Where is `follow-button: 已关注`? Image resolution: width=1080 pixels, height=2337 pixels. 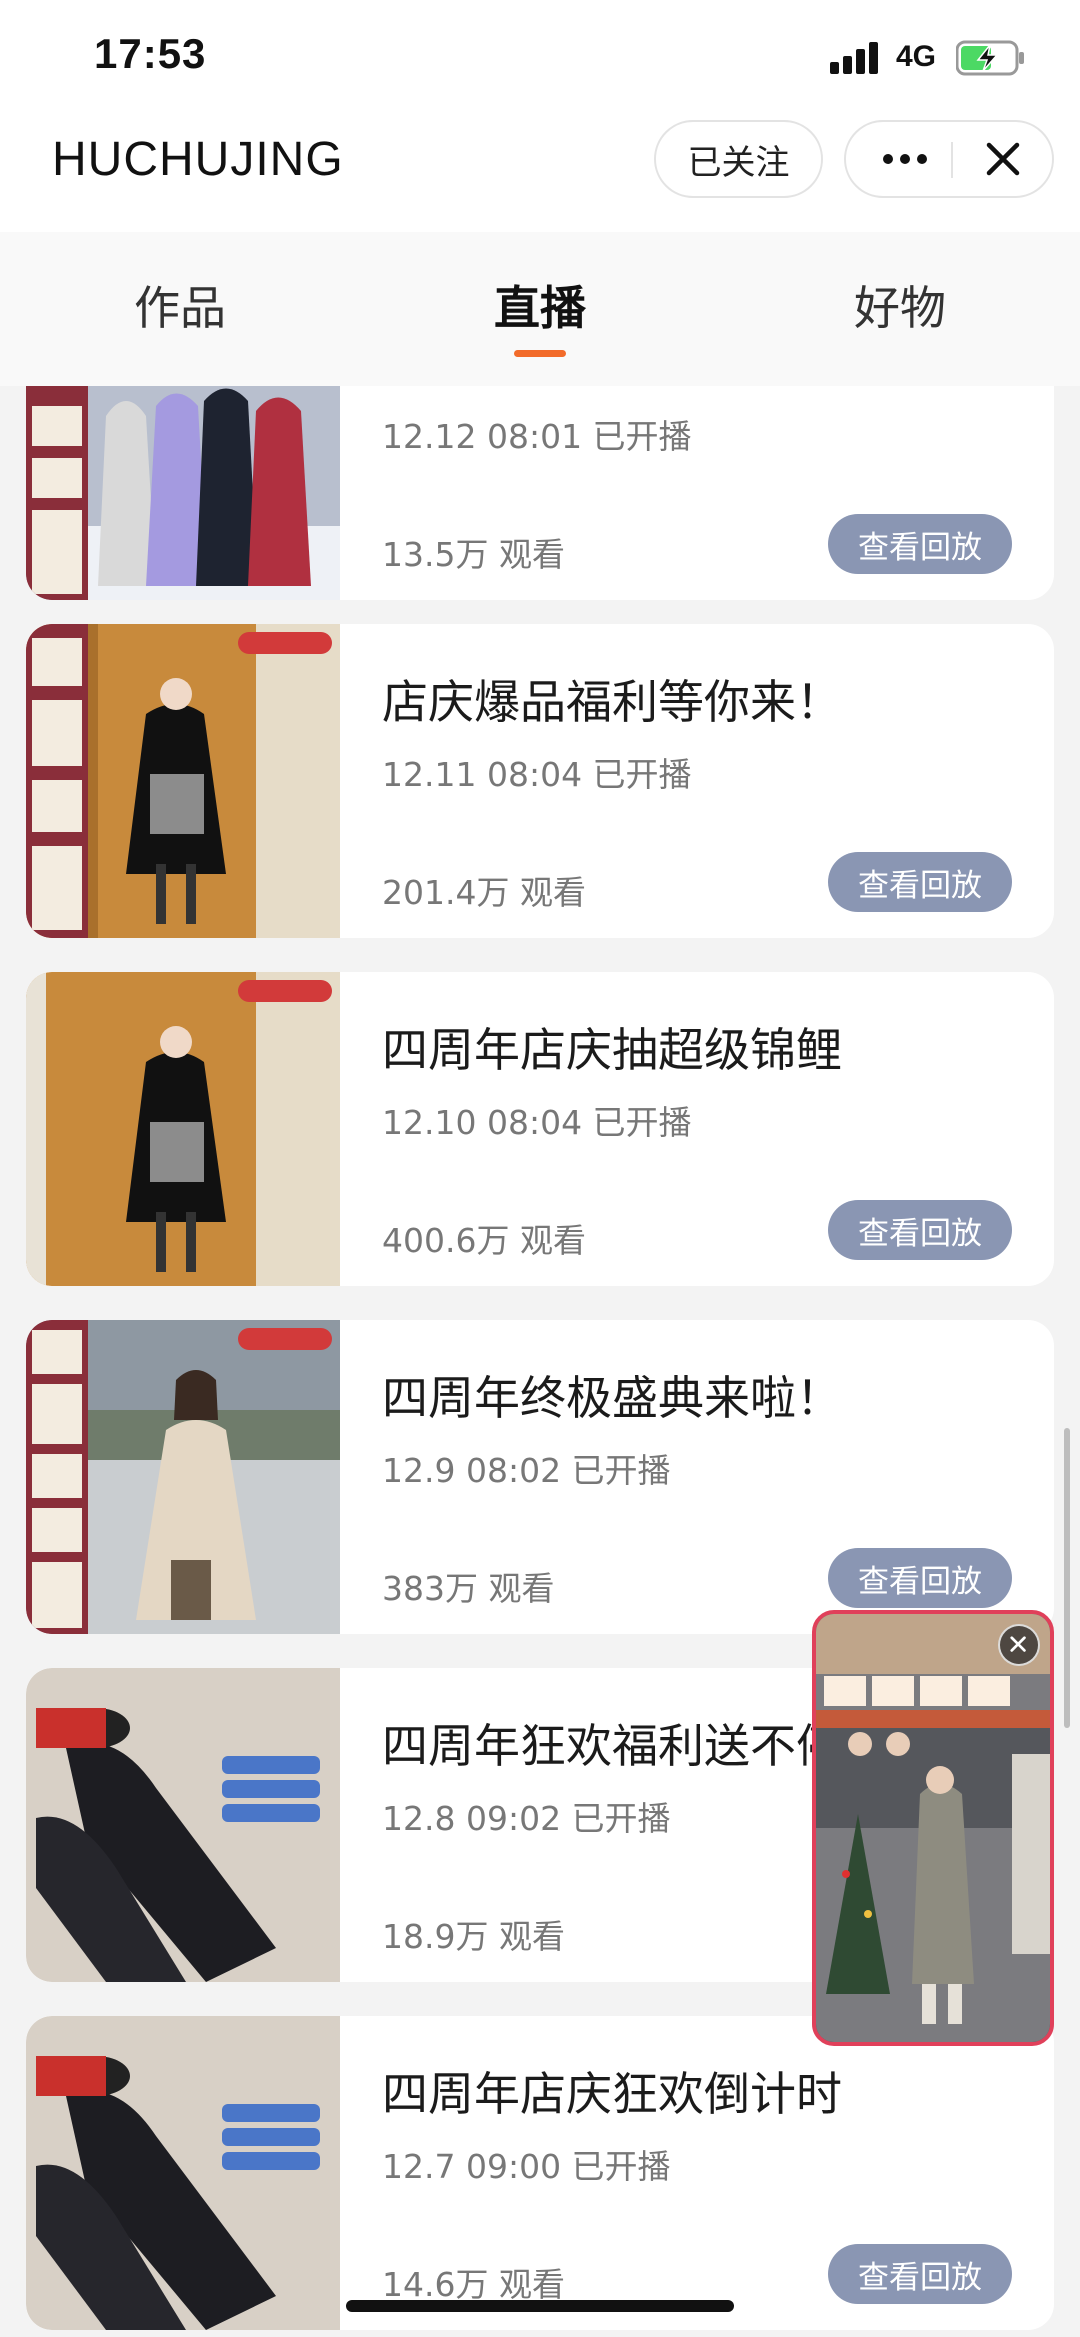
follow-button: 已关注 is located at coordinates (738, 159).